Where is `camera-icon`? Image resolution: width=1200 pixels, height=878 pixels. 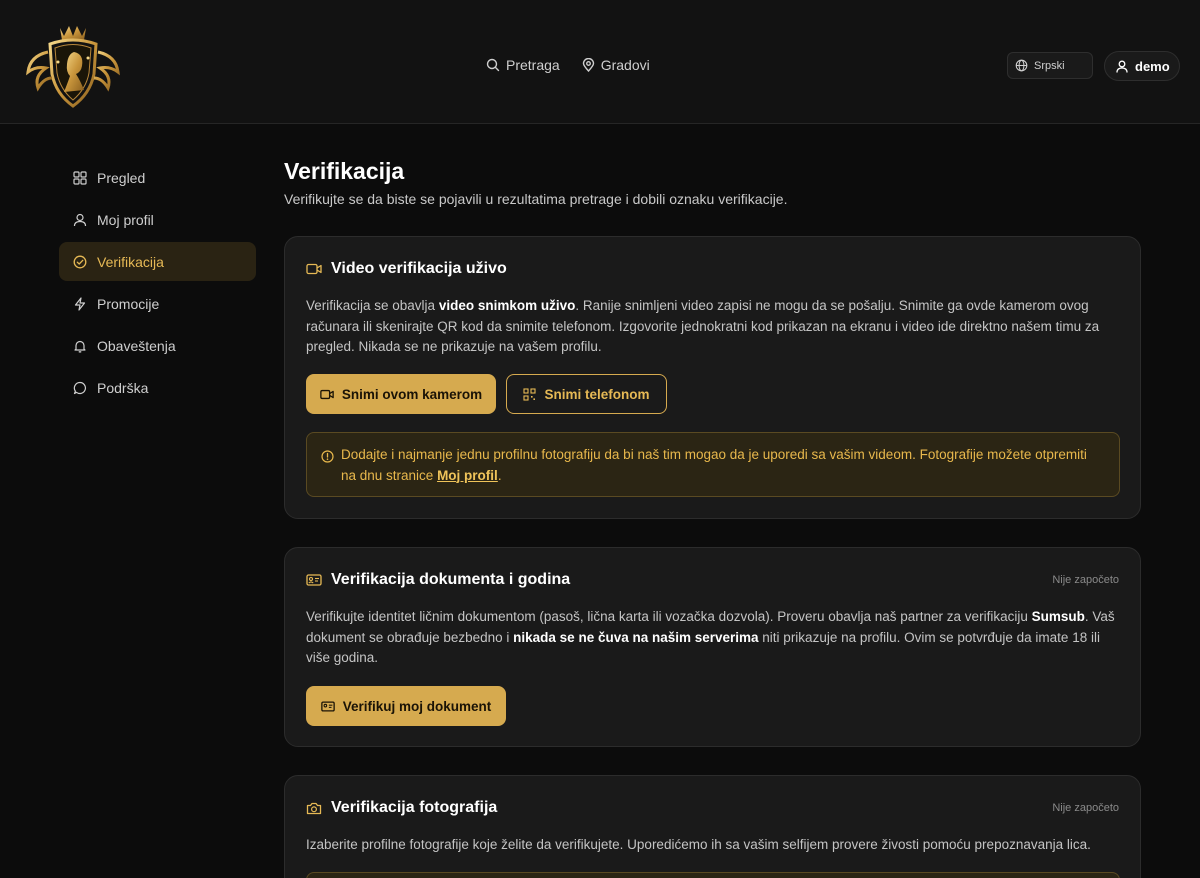 camera-icon is located at coordinates (314, 808).